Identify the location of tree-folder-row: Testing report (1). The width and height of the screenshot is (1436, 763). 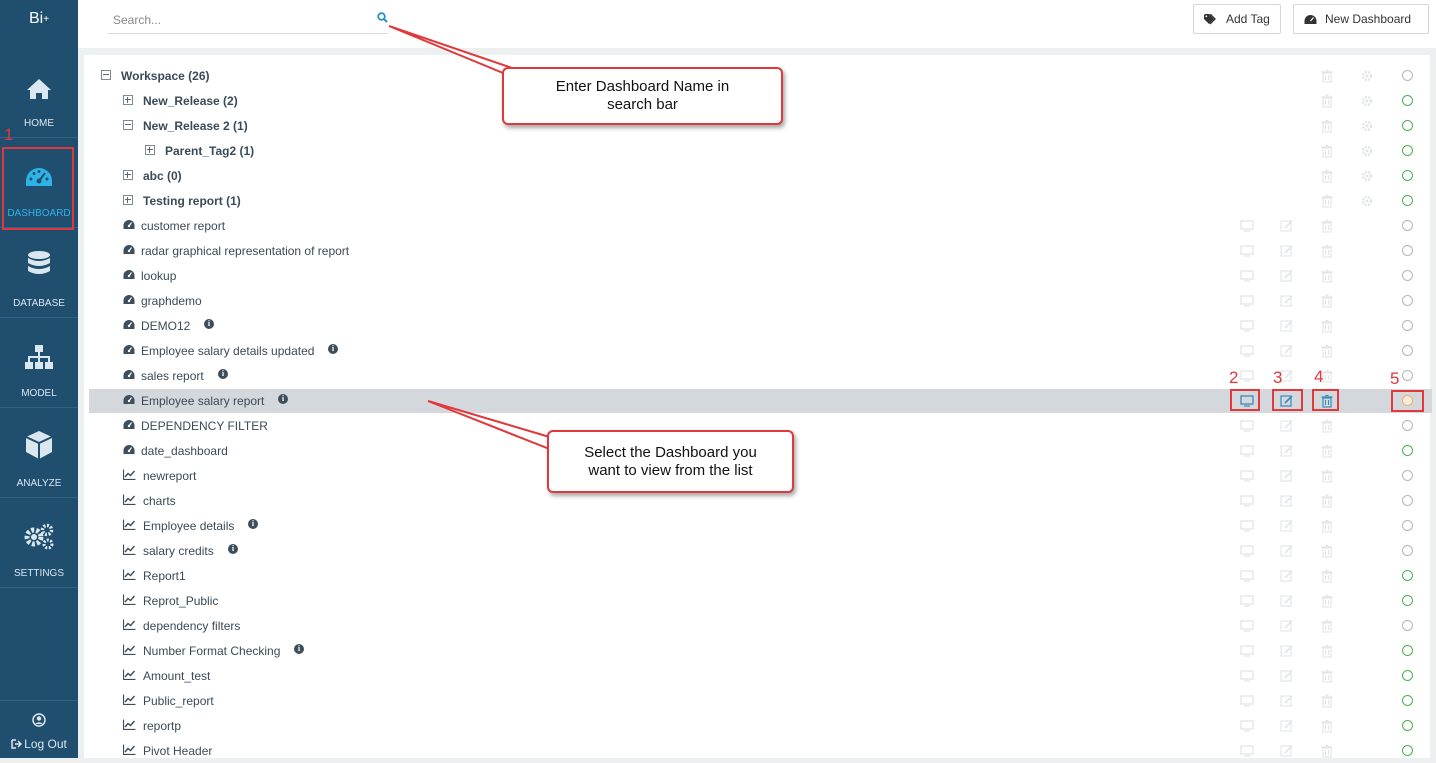
(760, 201).